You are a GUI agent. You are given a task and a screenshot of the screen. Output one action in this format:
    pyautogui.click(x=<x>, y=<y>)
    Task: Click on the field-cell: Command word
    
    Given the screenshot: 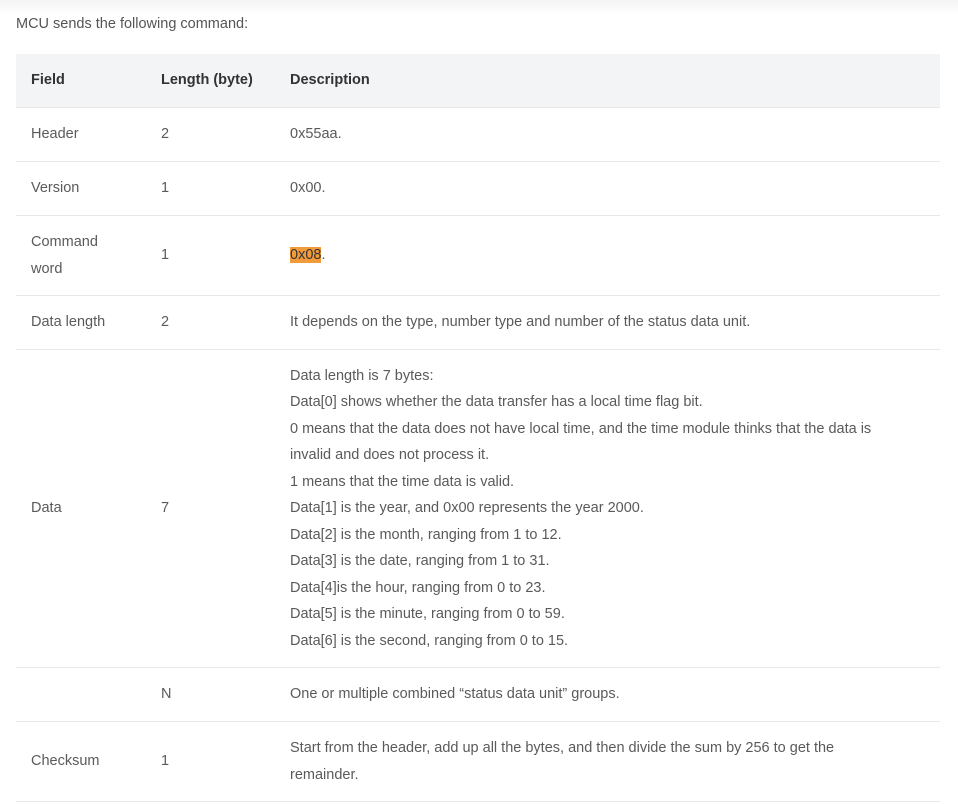 What is the action you would take?
    pyautogui.click(x=81, y=255)
    